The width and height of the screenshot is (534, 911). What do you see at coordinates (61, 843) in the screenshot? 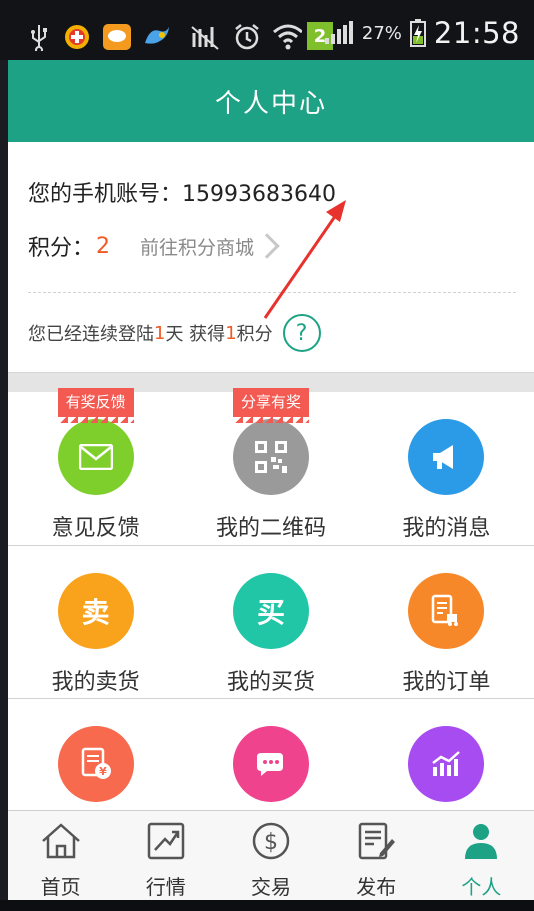
I see `home-icon` at bounding box center [61, 843].